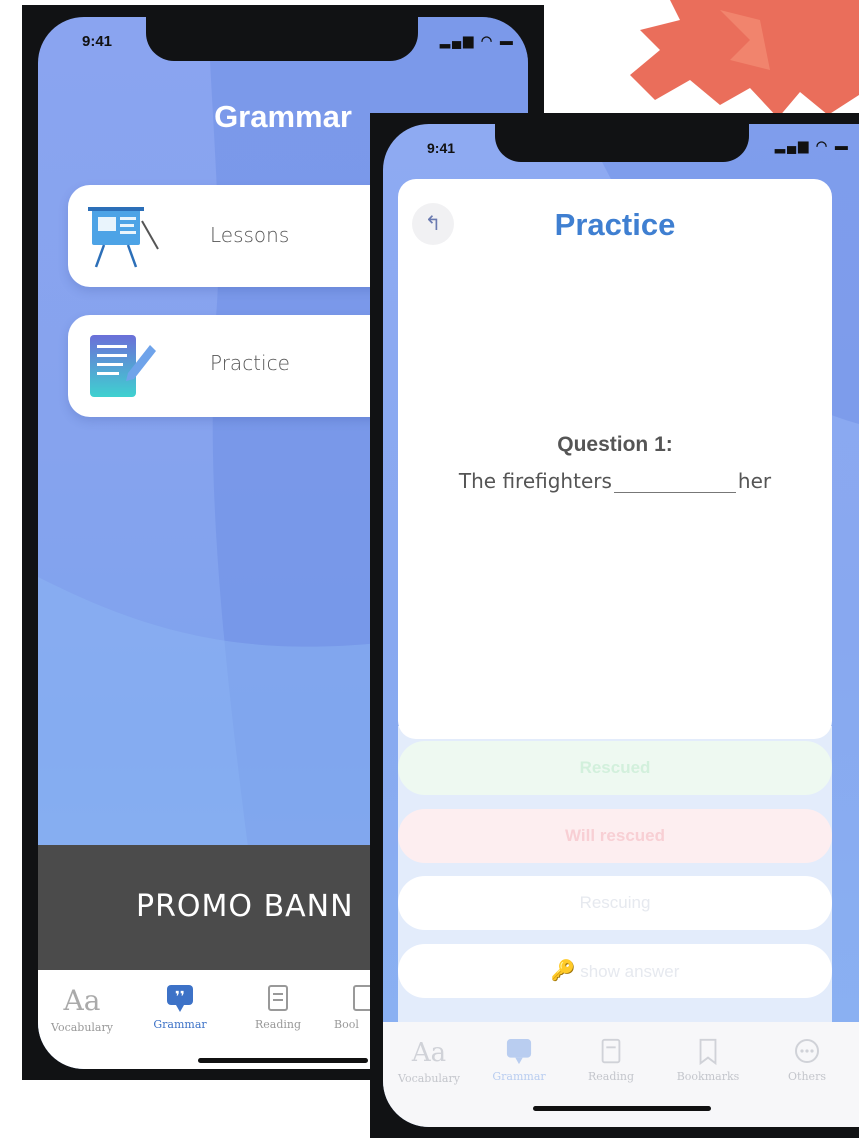 Image resolution: width=859 pixels, height=1138 pixels. I want to click on tab-label: Bookmarks, so click(708, 1076).